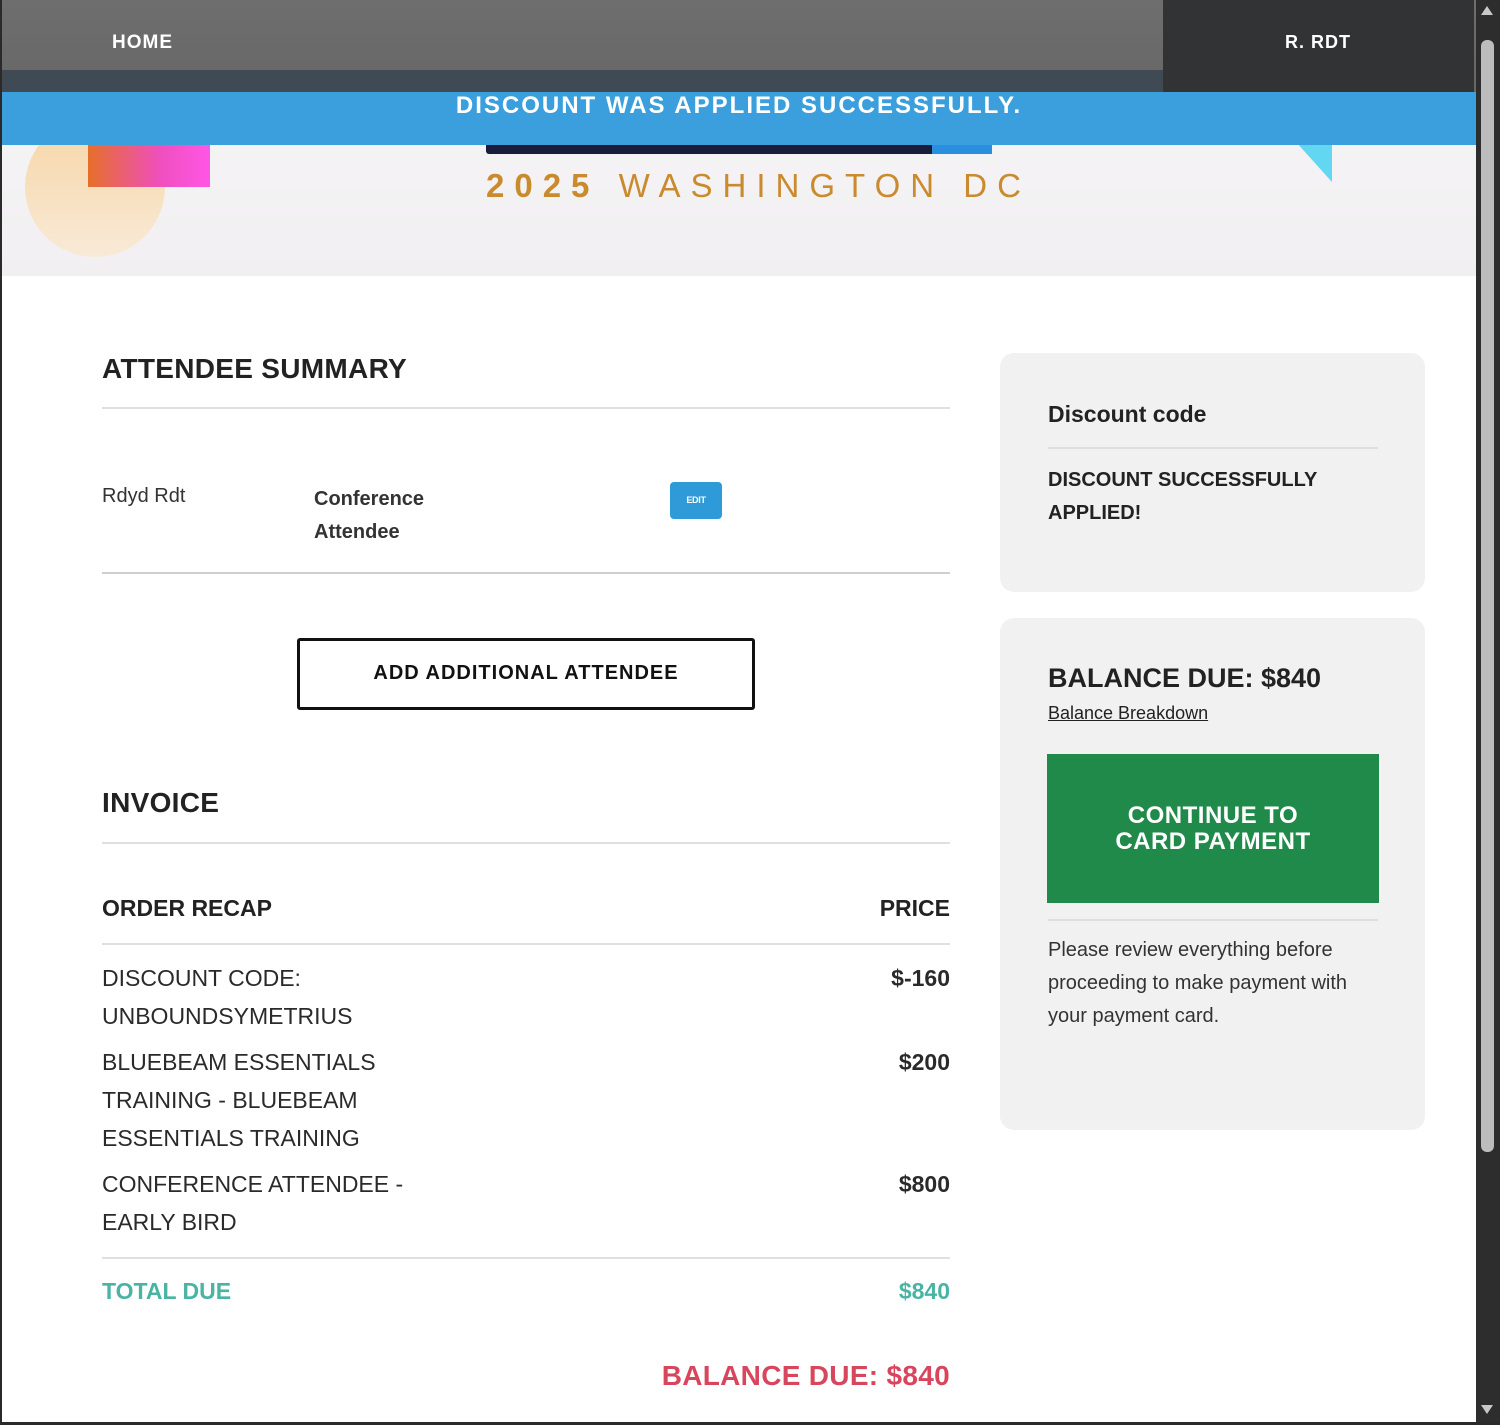 The image size is (1500, 1425). What do you see at coordinates (1487, 1409) in the screenshot?
I see `scroll-down-arrow-icon` at bounding box center [1487, 1409].